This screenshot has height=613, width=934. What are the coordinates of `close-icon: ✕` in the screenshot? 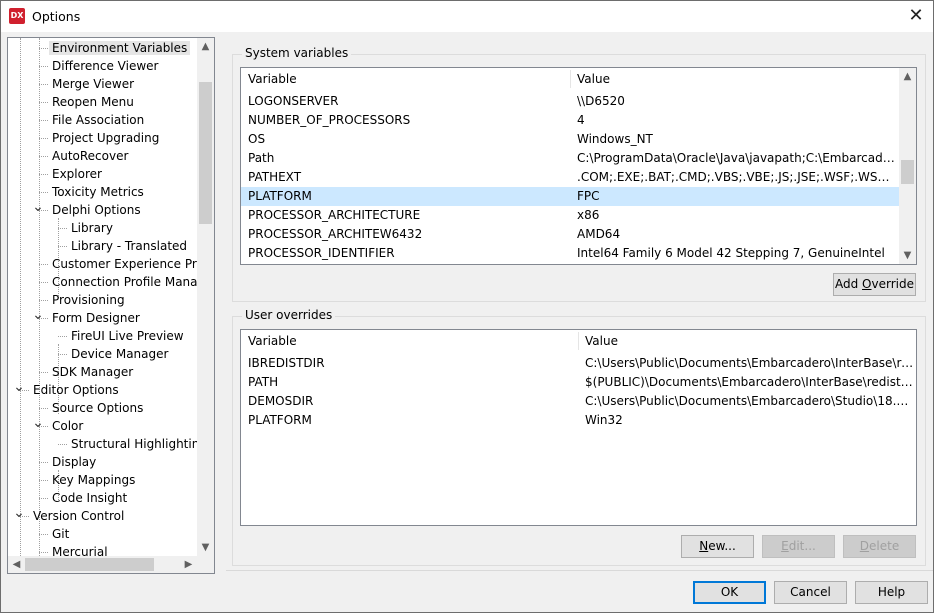 It's located at (916, 16).